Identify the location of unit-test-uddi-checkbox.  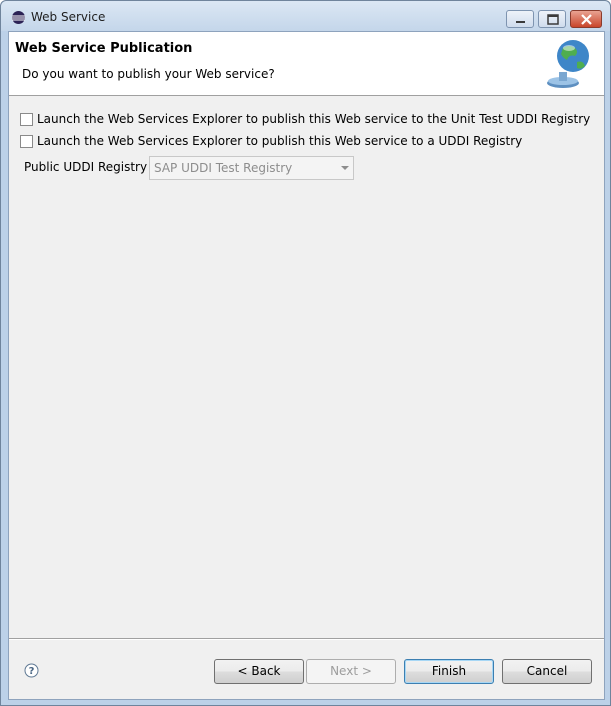
(26, 119).